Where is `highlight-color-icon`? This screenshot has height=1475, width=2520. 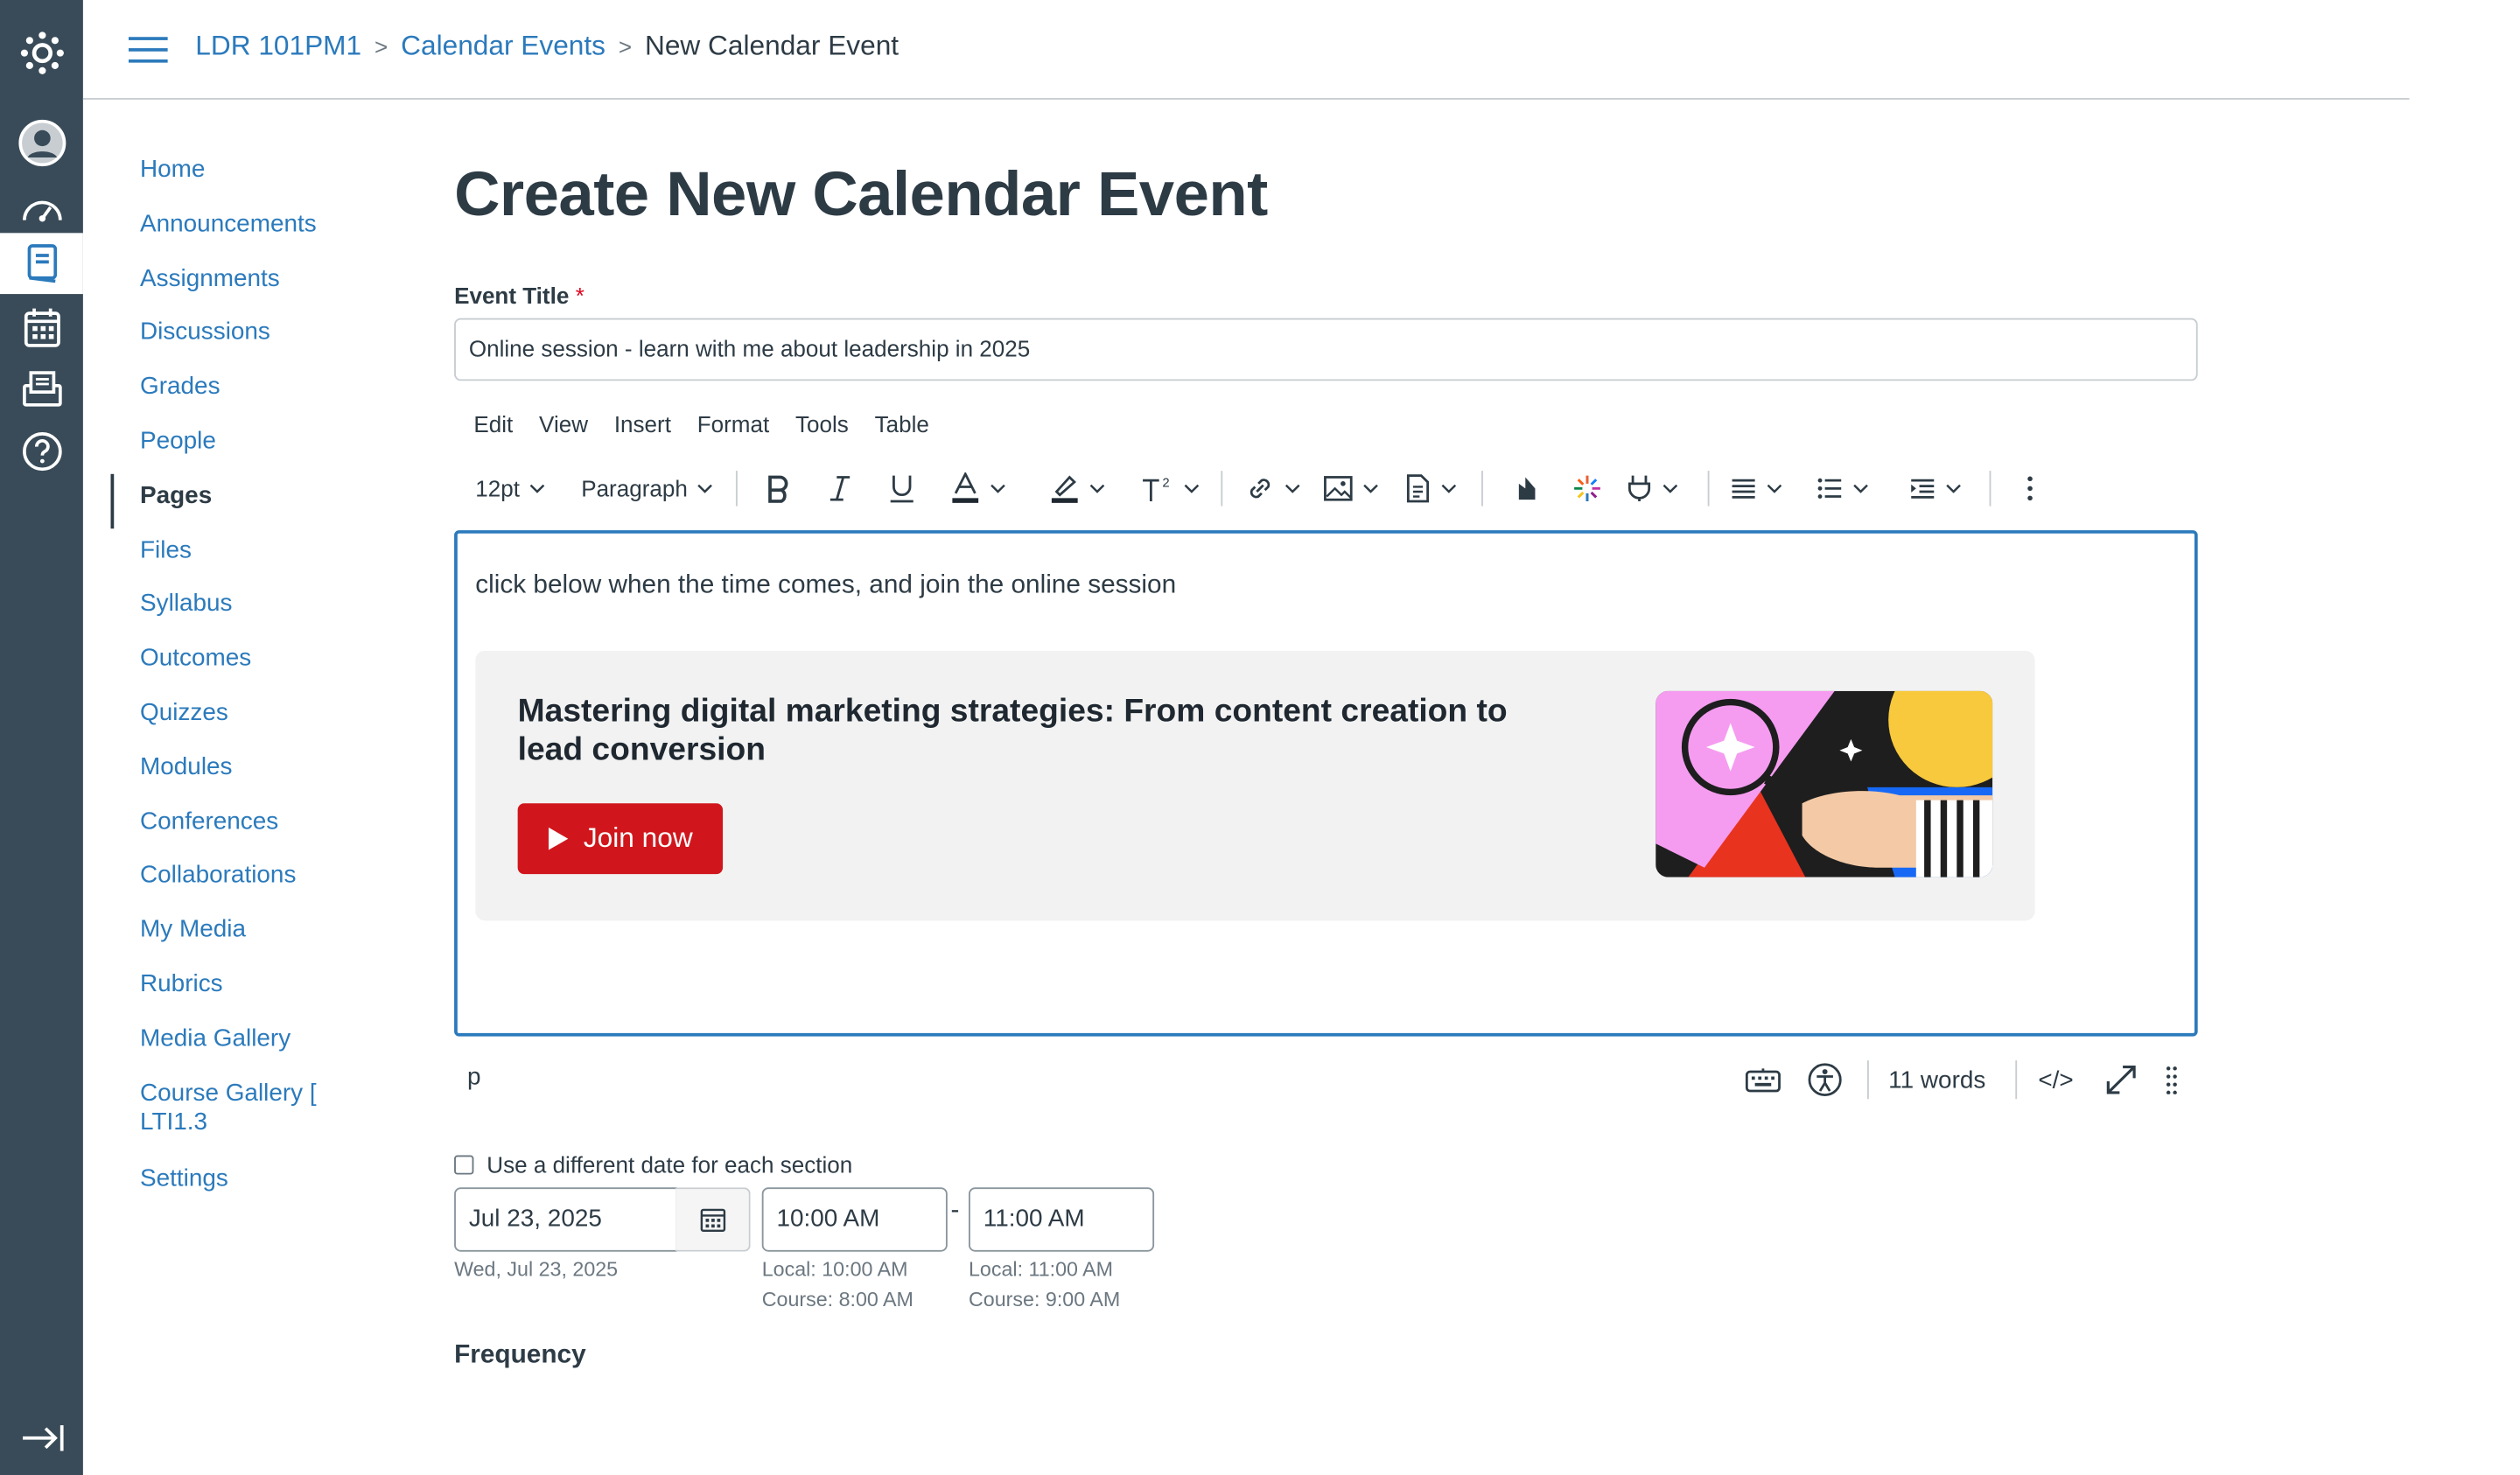
highlight-color-icon is located at coordinates (1077, 488).